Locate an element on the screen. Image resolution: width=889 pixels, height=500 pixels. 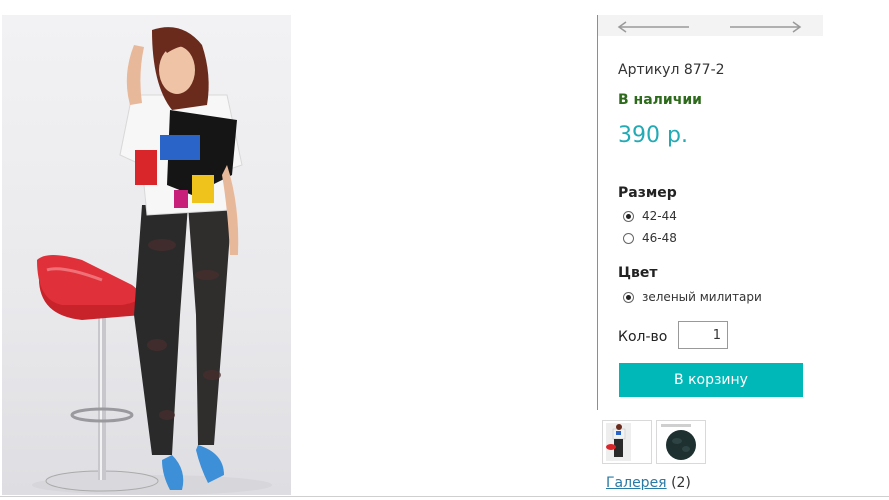
radio-unchecked-icon is located at coordinates (628, 238).